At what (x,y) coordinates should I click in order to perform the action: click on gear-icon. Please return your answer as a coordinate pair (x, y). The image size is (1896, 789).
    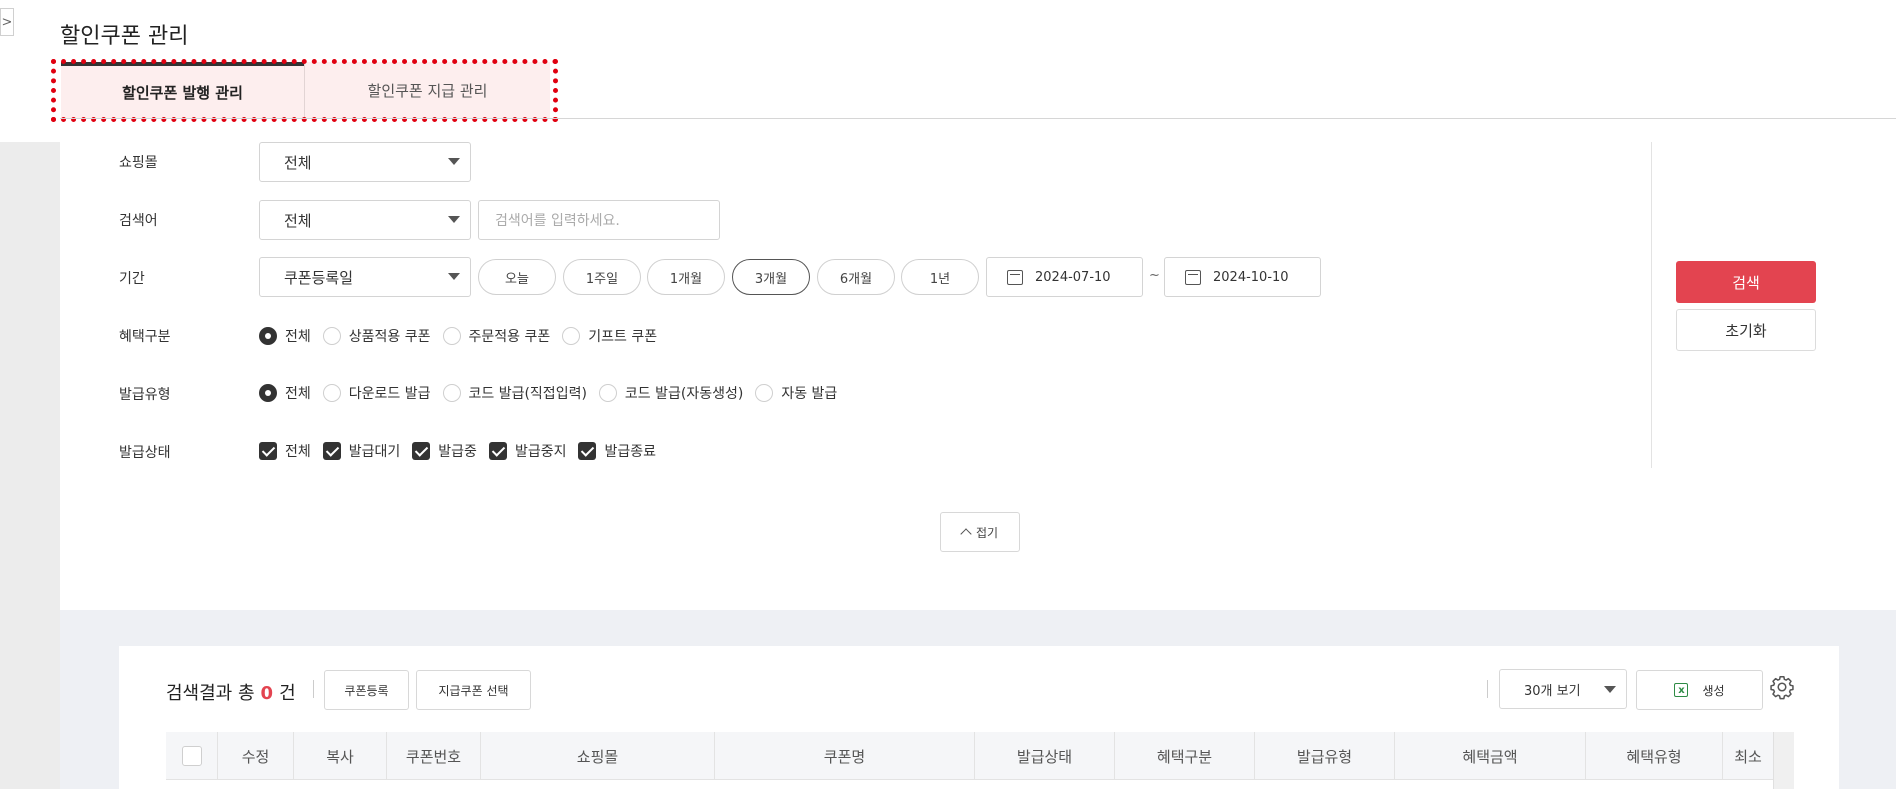
    Looking at the image, I should click on (1782, 687).